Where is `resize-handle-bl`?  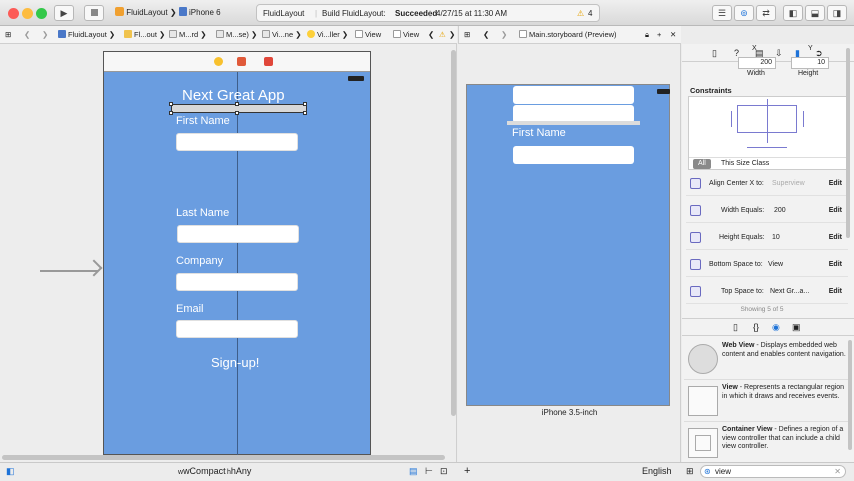
resize-handle-bl is located at coordinates (171, 113).